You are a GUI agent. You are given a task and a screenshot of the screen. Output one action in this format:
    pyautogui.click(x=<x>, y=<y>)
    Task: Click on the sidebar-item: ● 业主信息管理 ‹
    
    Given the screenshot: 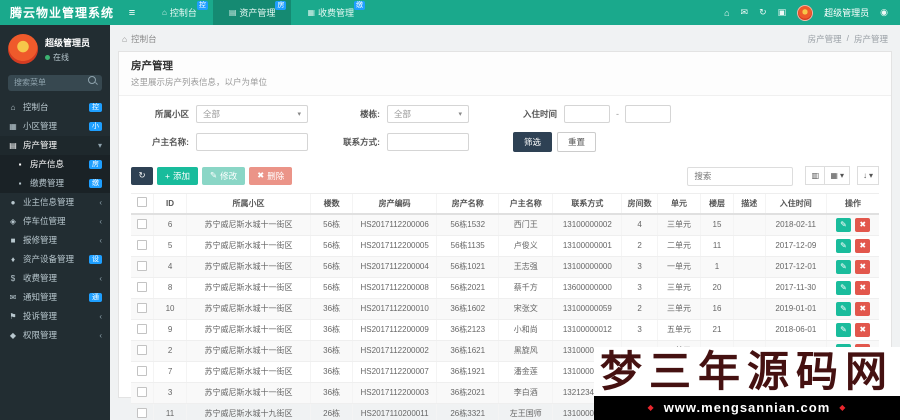 What is the action you would take?
    pyautogui.click(x=55, y=202)
    